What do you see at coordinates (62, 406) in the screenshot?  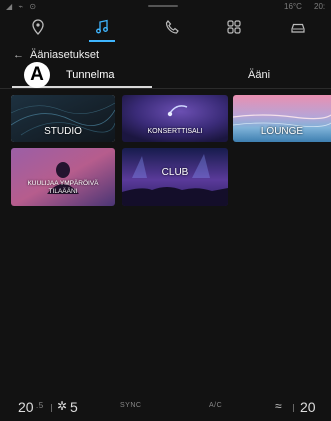 I see `fan-icon: ✲` at bounding box center [62, 406].